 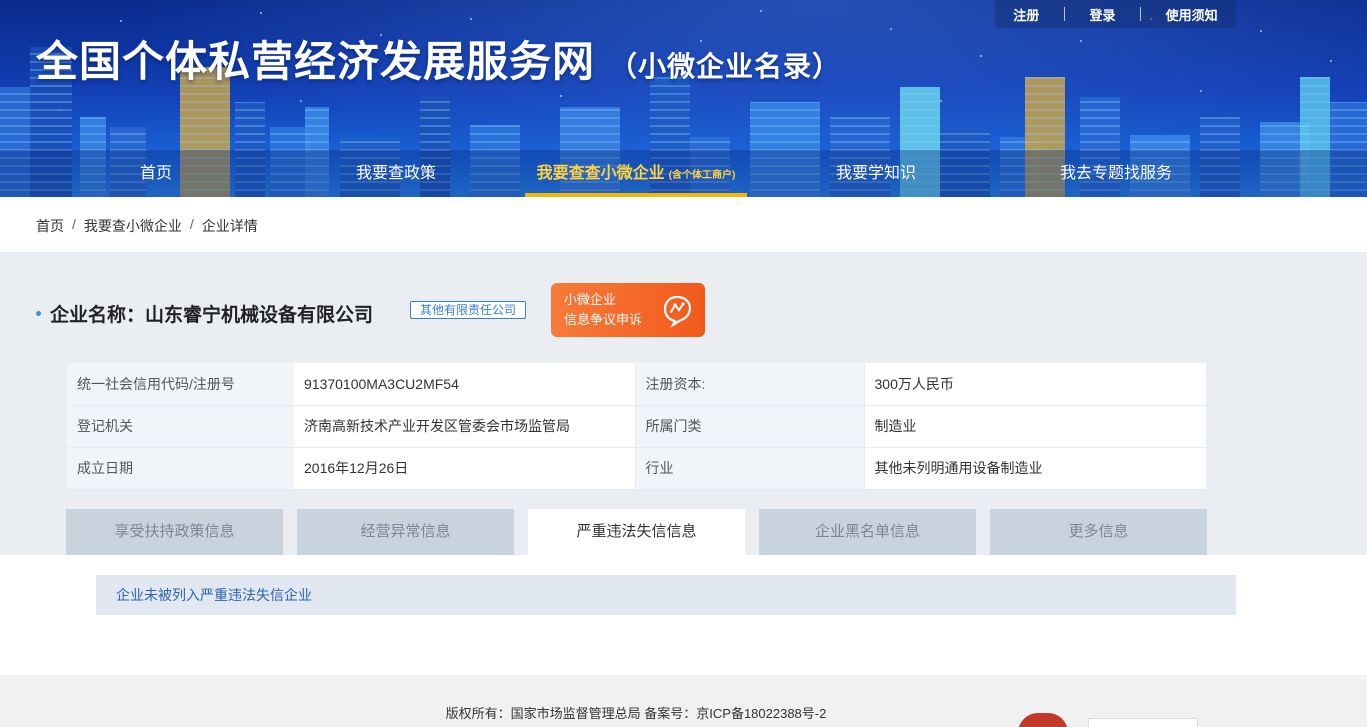 I want to click on site-subtitle: （小微企业名录）, so click(x=725, y=66).